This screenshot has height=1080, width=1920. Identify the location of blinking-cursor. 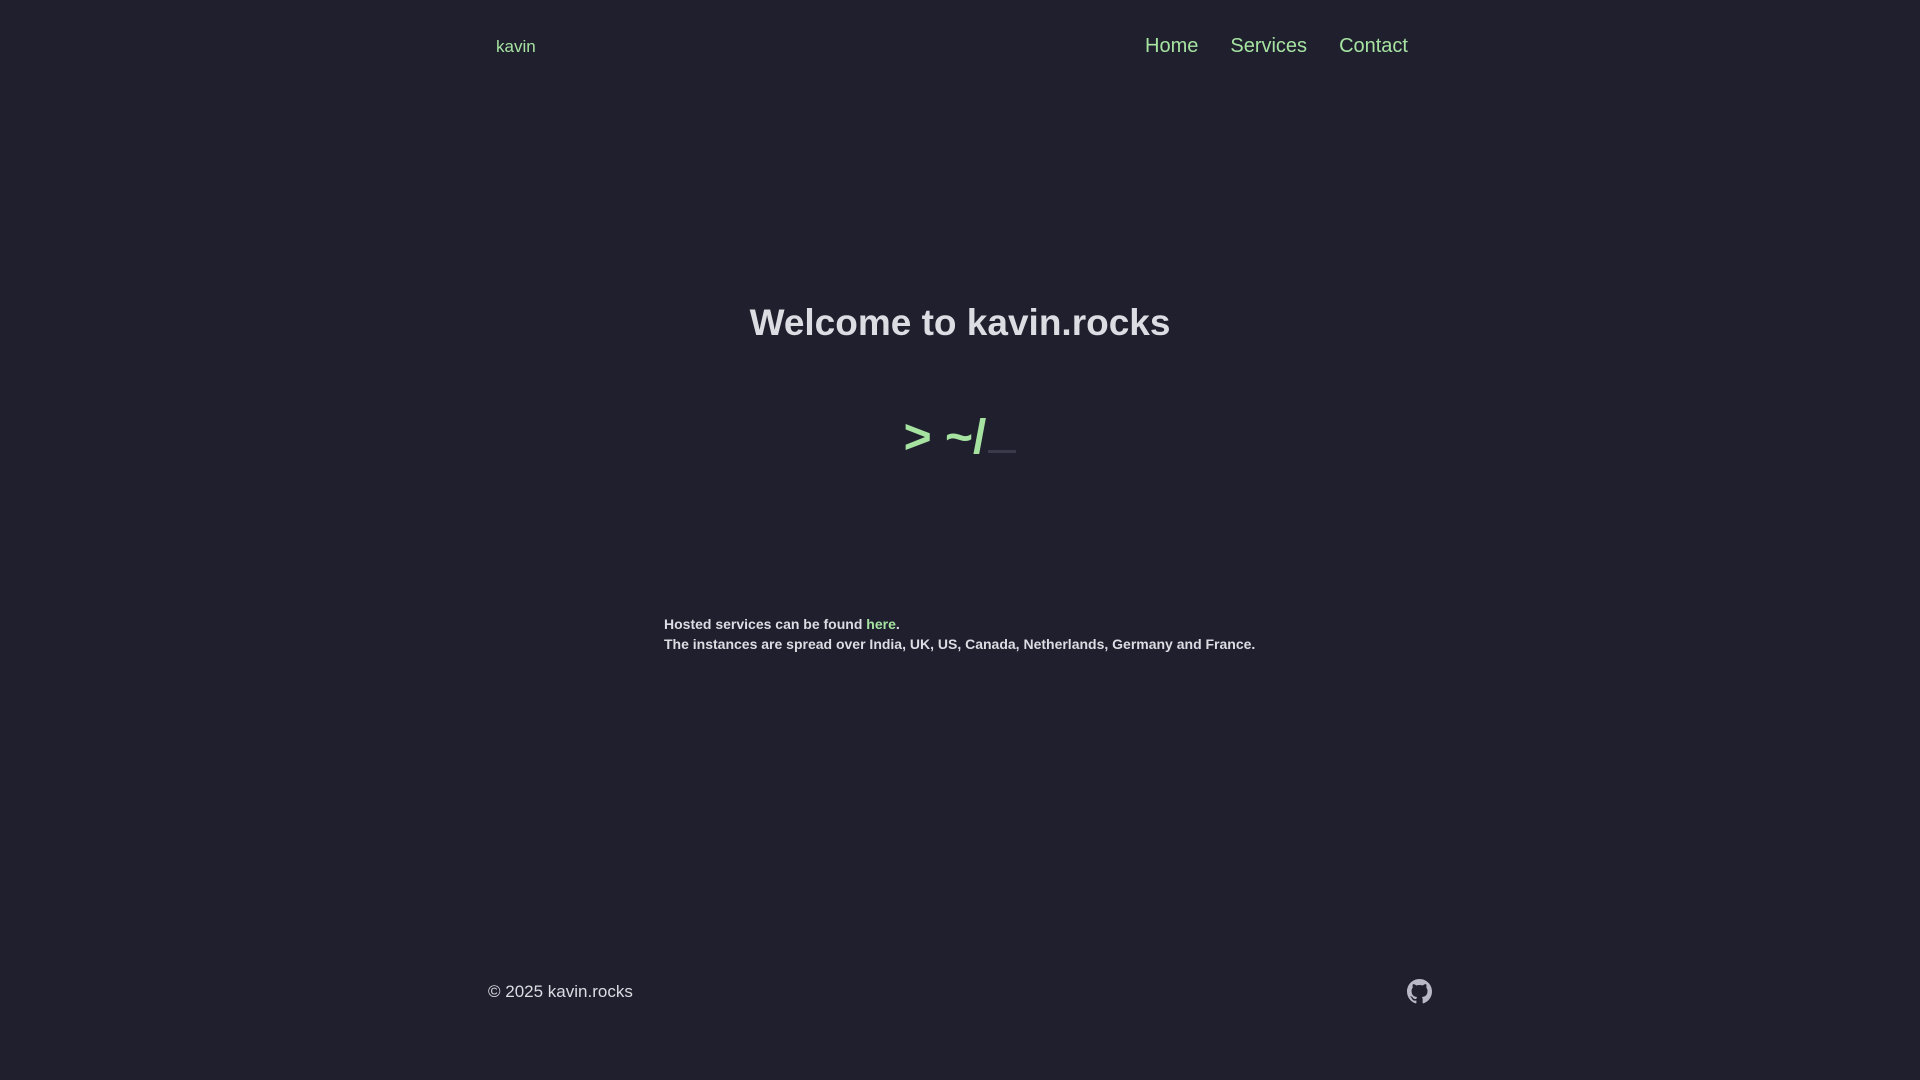
(1002, 451).